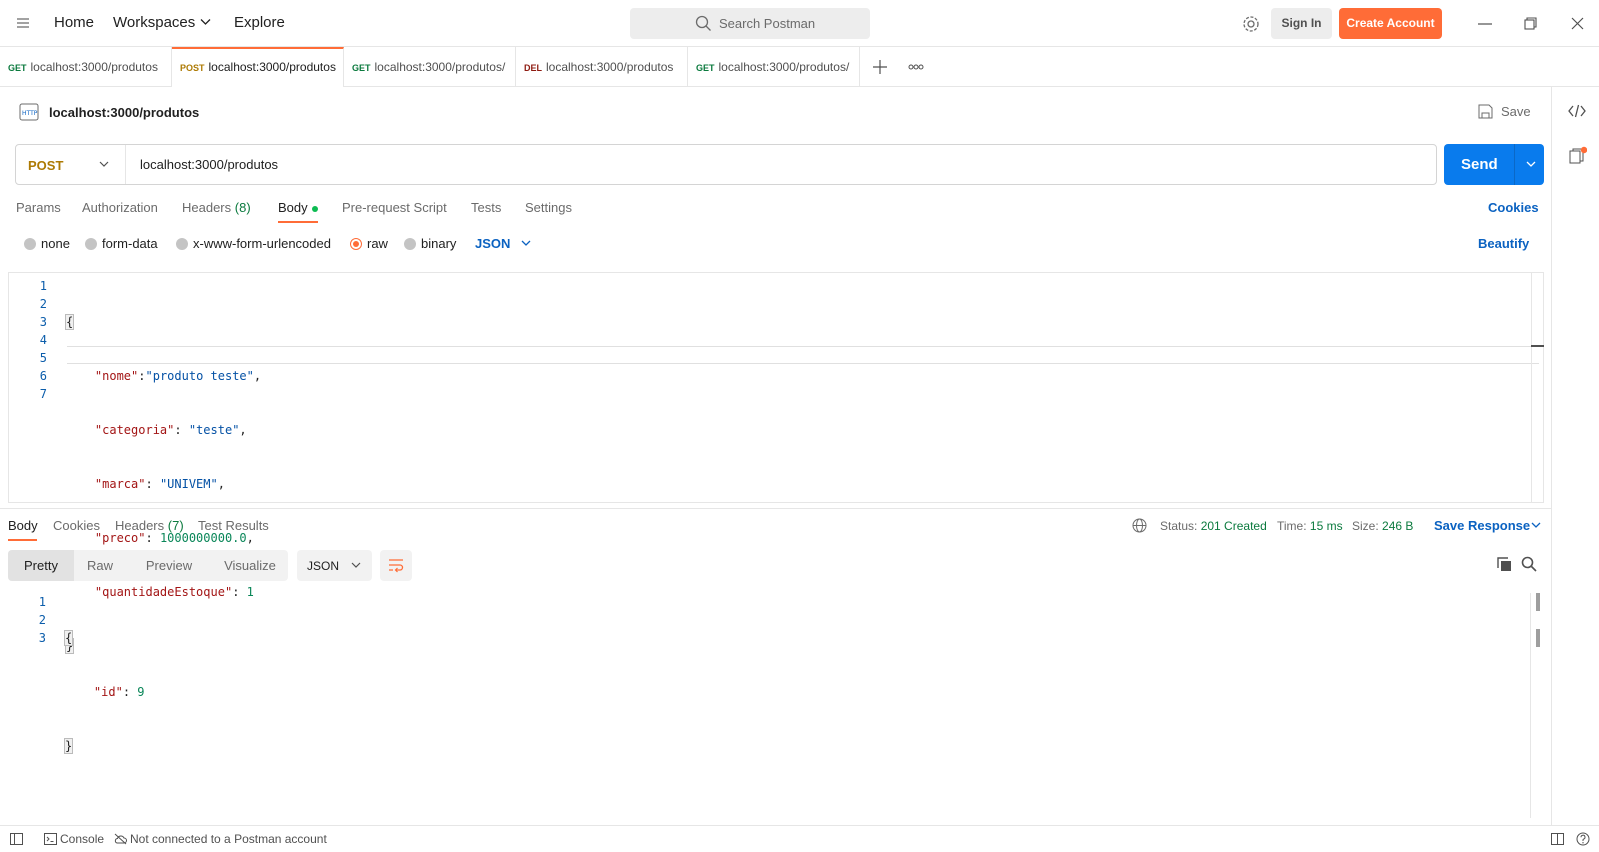  I want to click on code-lines: { "id": 9 }, so click(104, 692).